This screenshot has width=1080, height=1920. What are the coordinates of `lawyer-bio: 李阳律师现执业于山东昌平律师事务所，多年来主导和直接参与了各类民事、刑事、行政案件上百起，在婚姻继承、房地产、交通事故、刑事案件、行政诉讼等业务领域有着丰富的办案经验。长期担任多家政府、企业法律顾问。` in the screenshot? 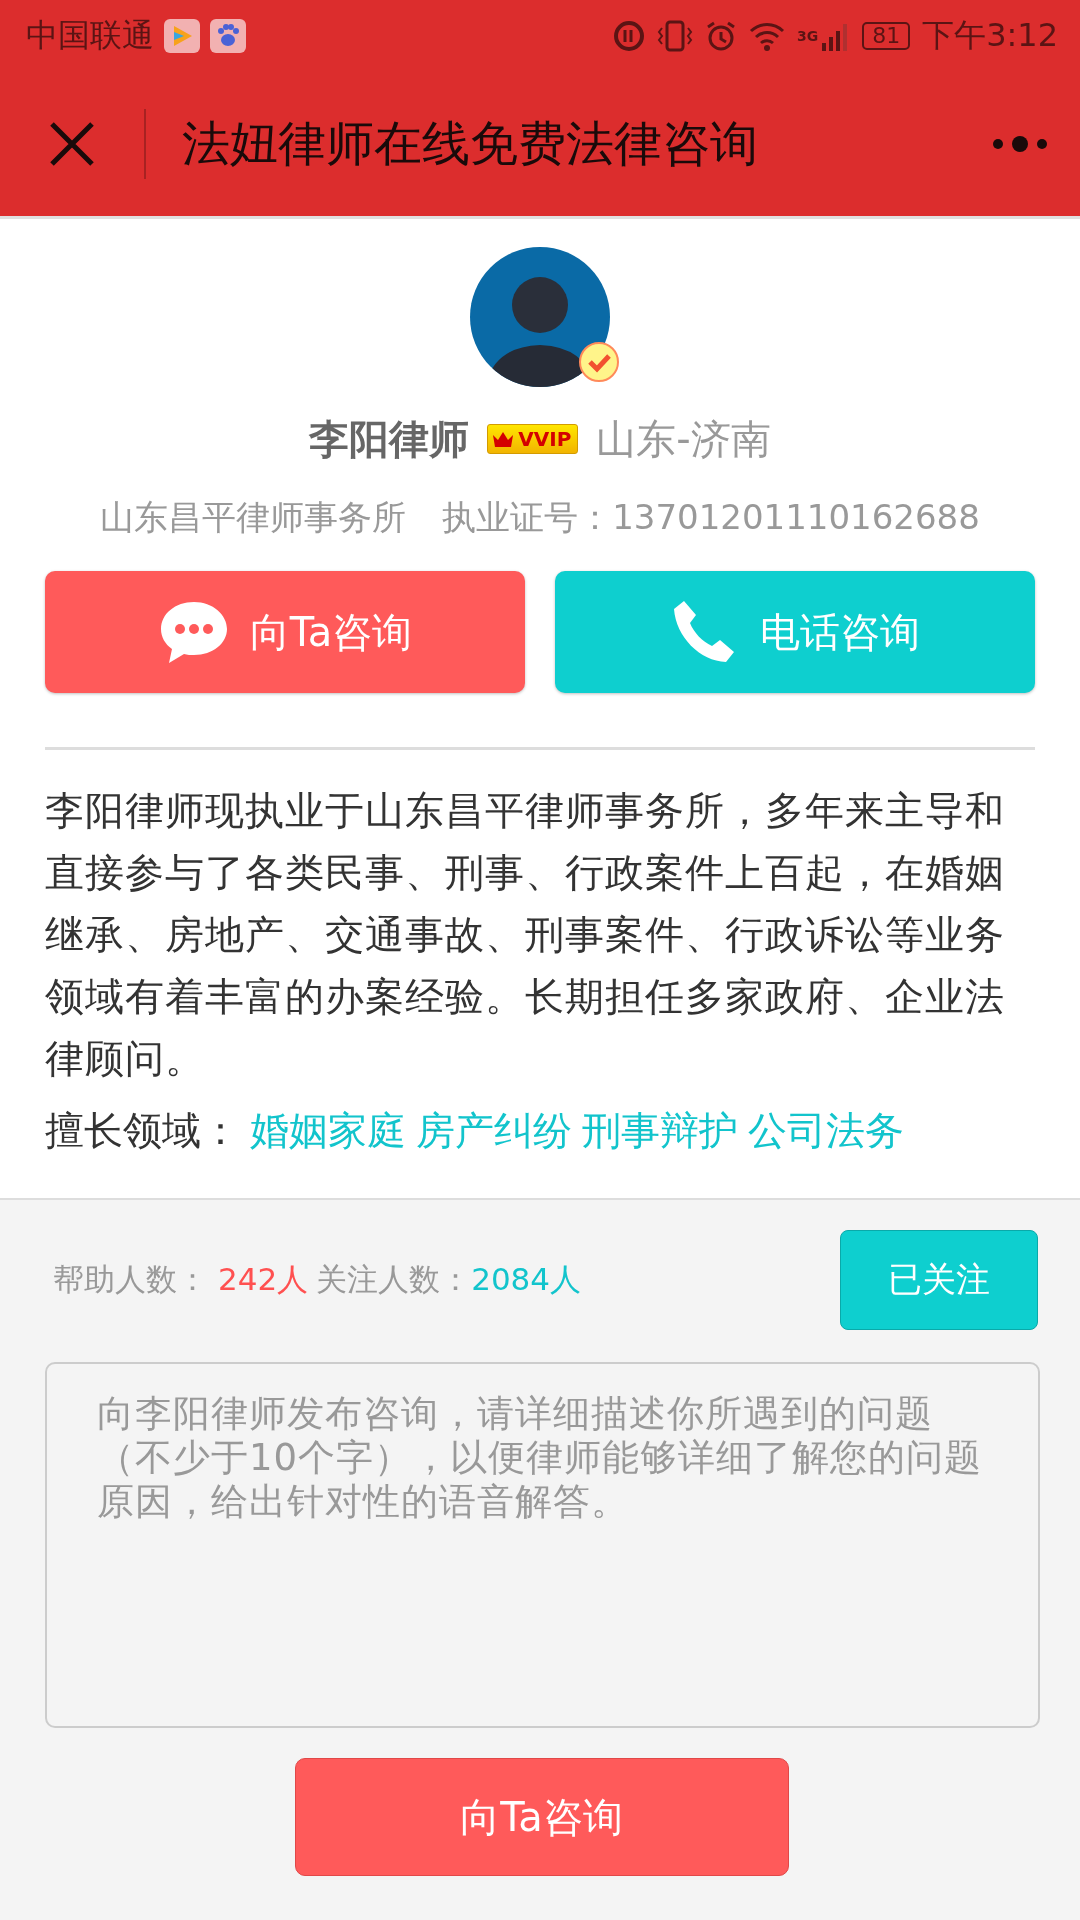 It's located at (525, 935).